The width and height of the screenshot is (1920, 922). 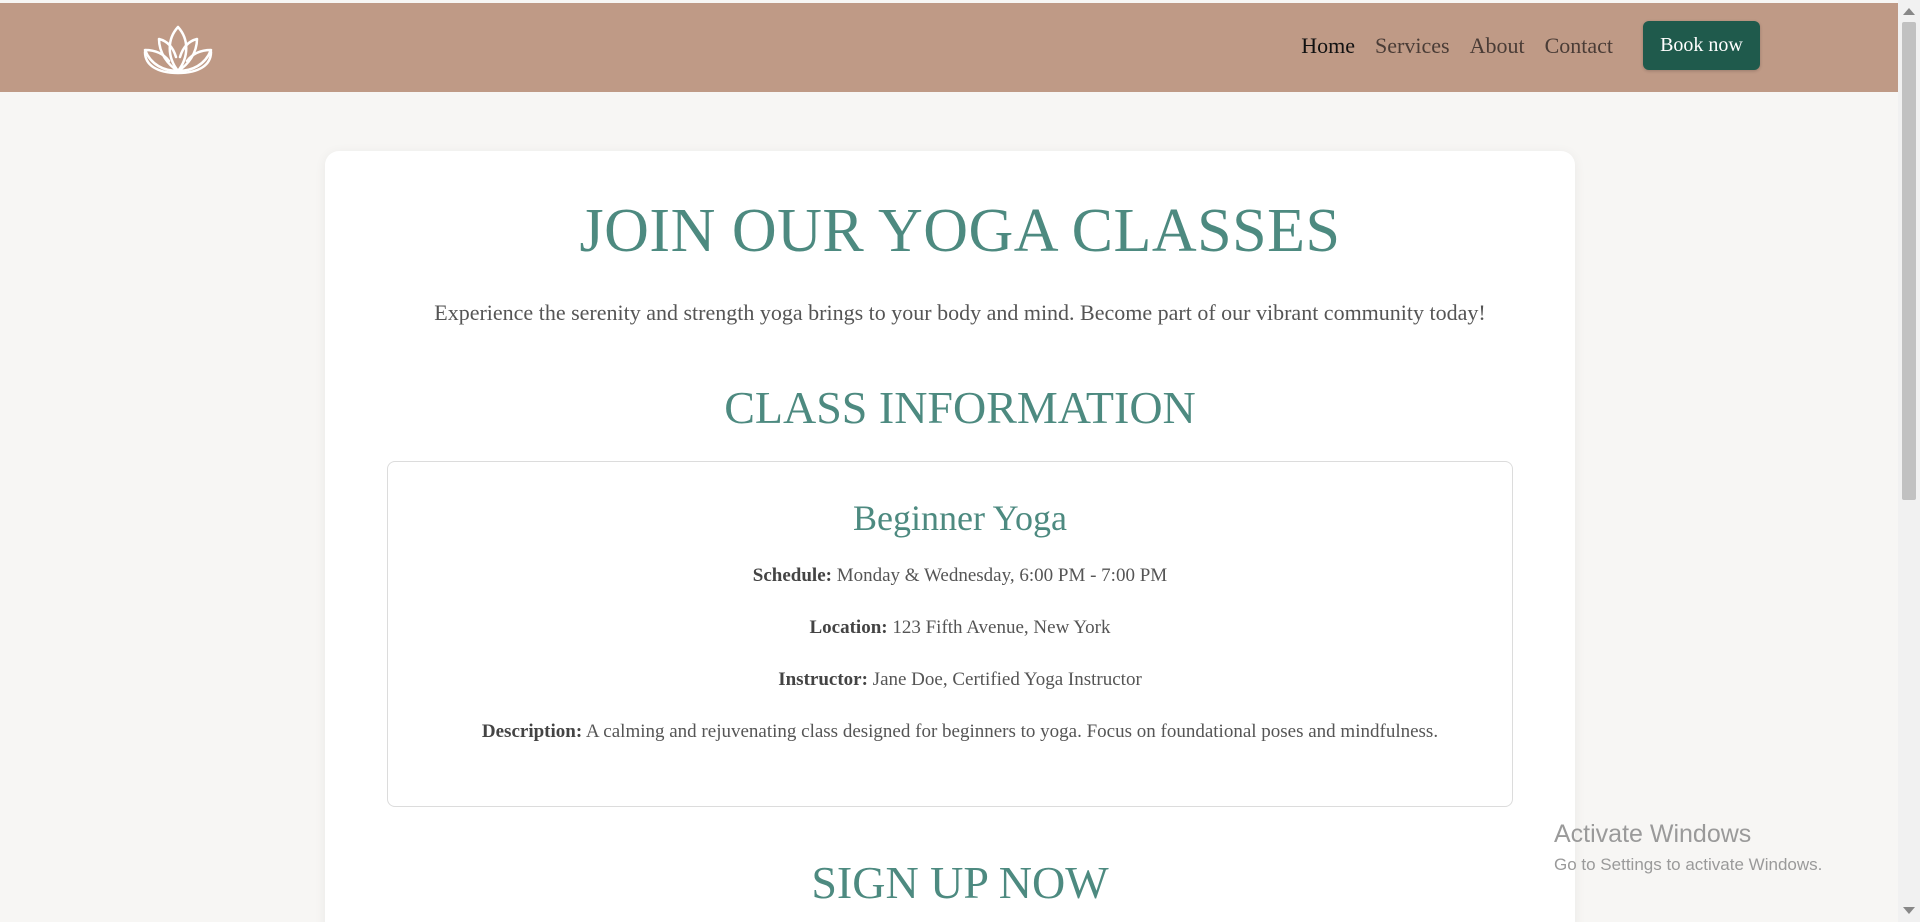 What do you see at coordinates (1001, 627) in the screenshot?
I see `location-value: 123 Fifth Avenue, New York` at bounding box center [1001, 627].